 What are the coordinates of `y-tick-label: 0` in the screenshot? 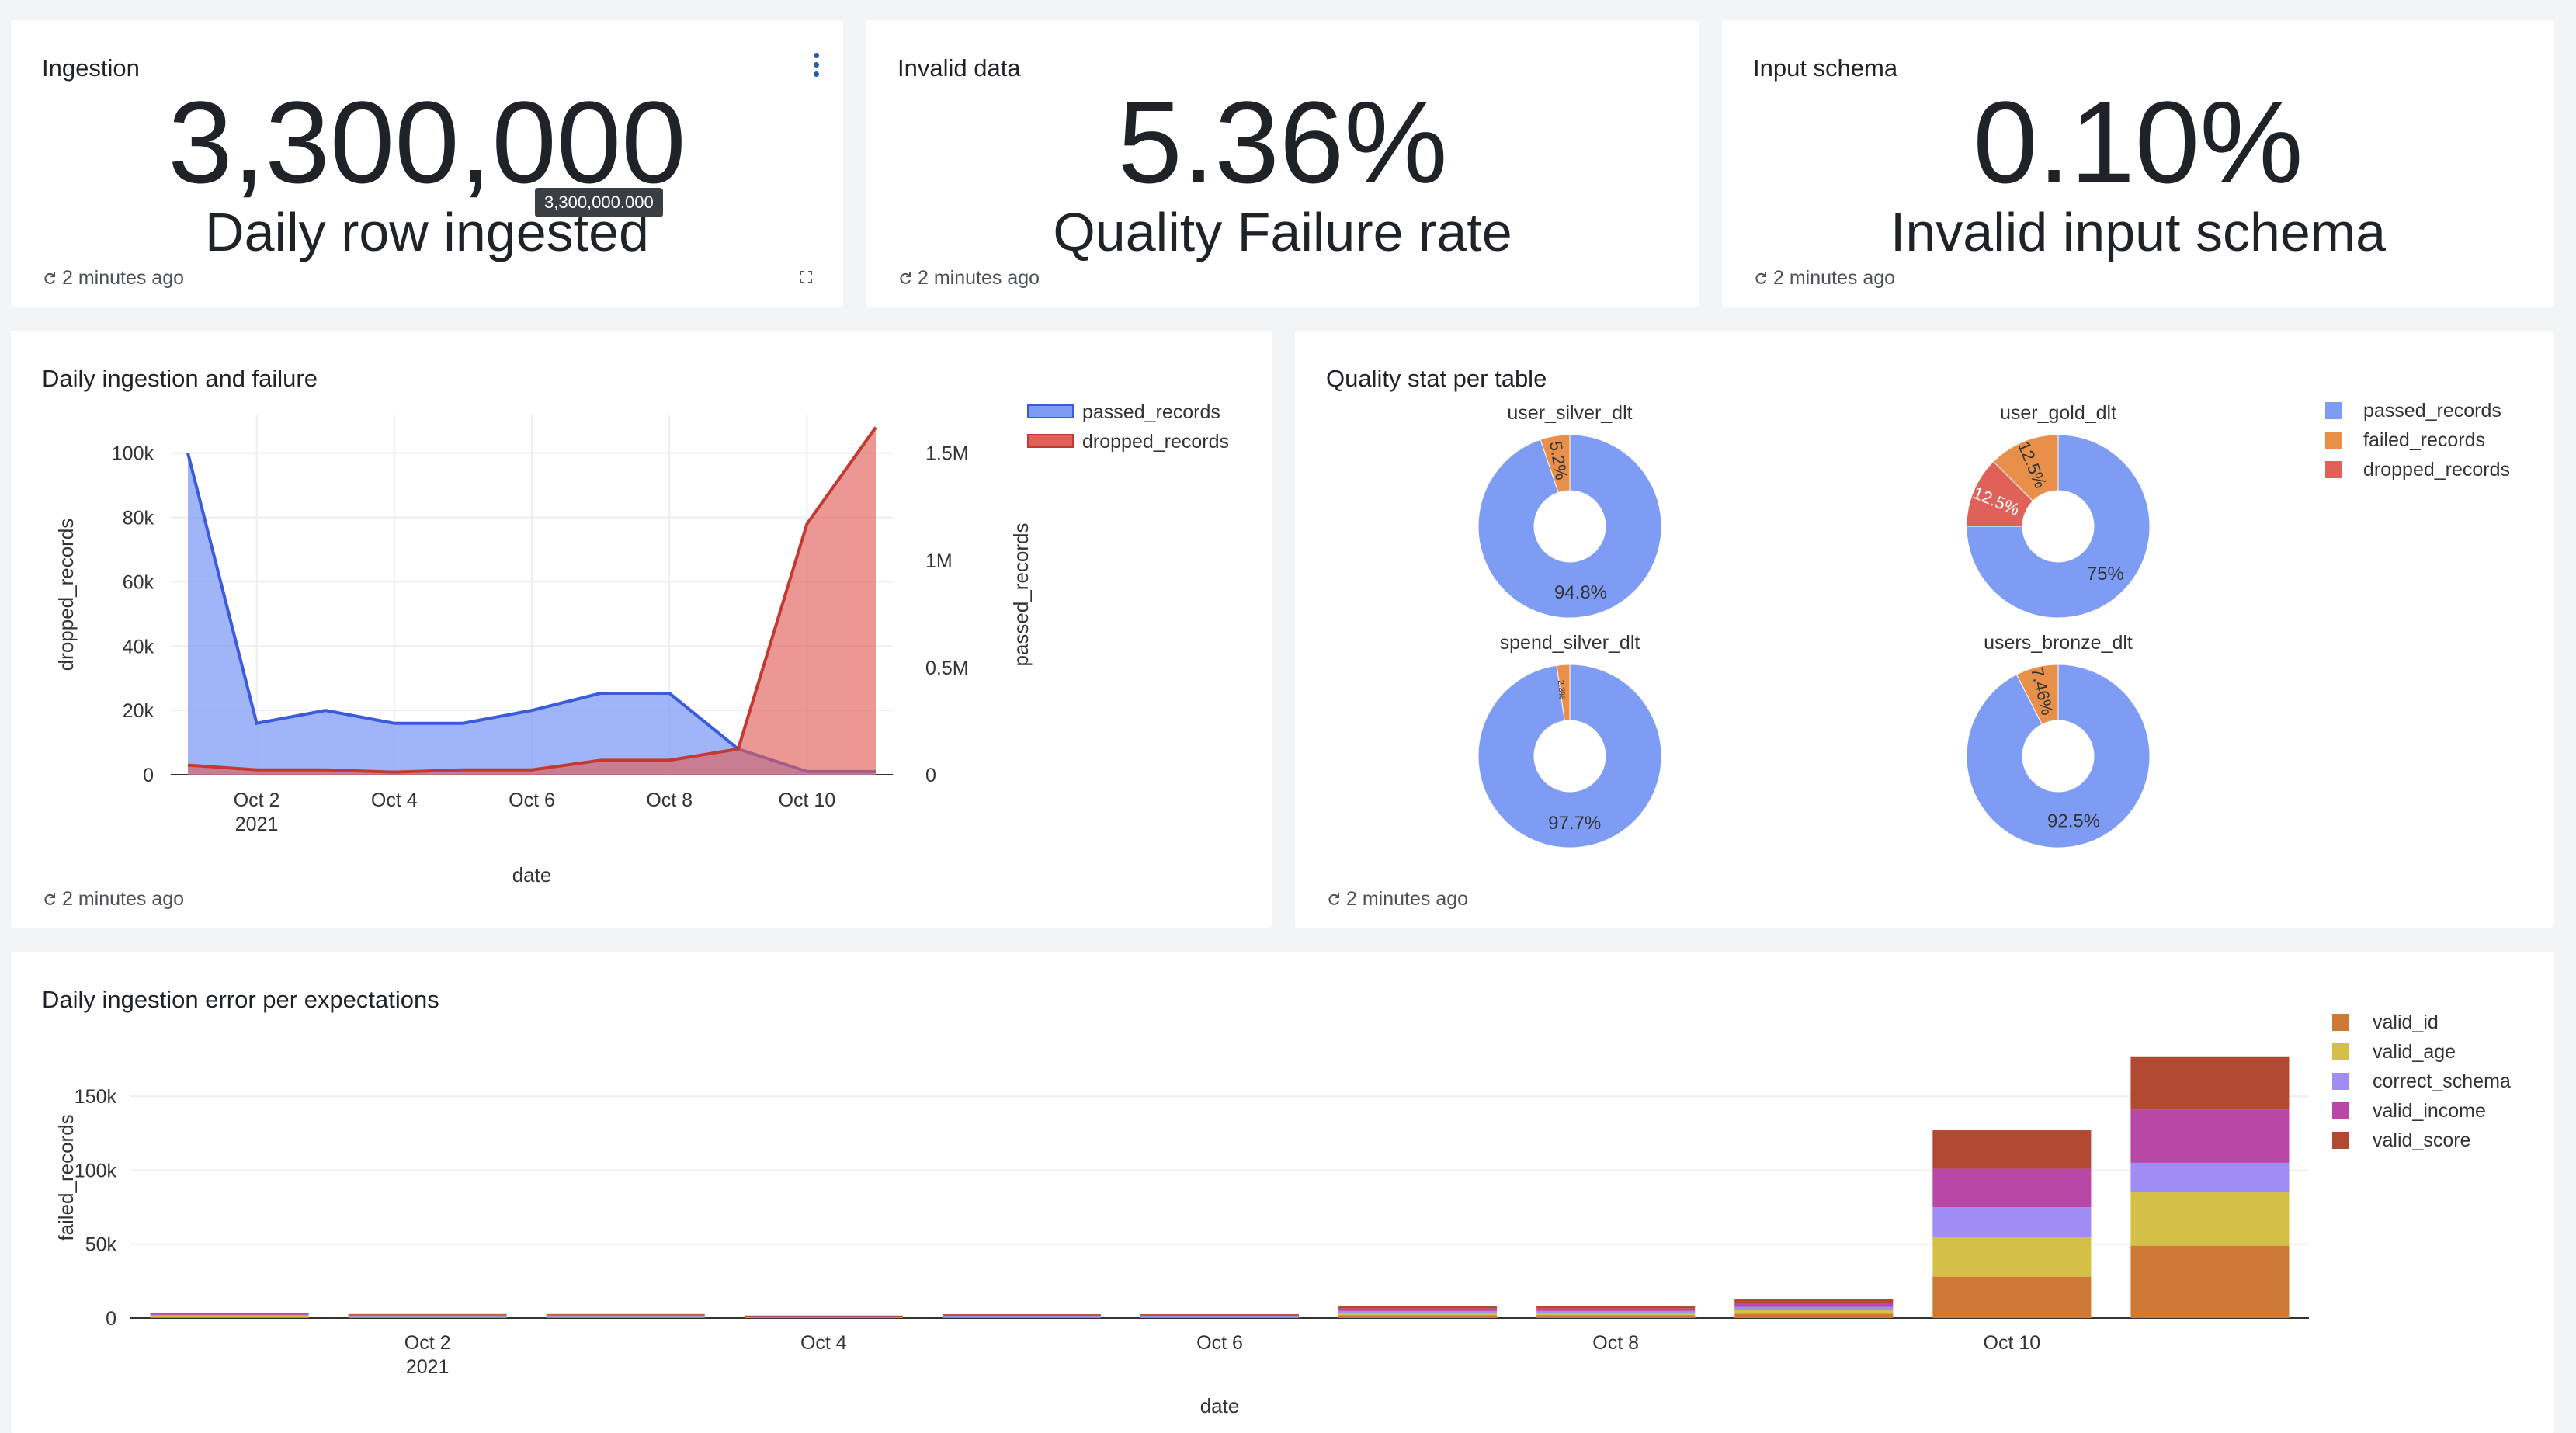 It's located at (111, 1319).